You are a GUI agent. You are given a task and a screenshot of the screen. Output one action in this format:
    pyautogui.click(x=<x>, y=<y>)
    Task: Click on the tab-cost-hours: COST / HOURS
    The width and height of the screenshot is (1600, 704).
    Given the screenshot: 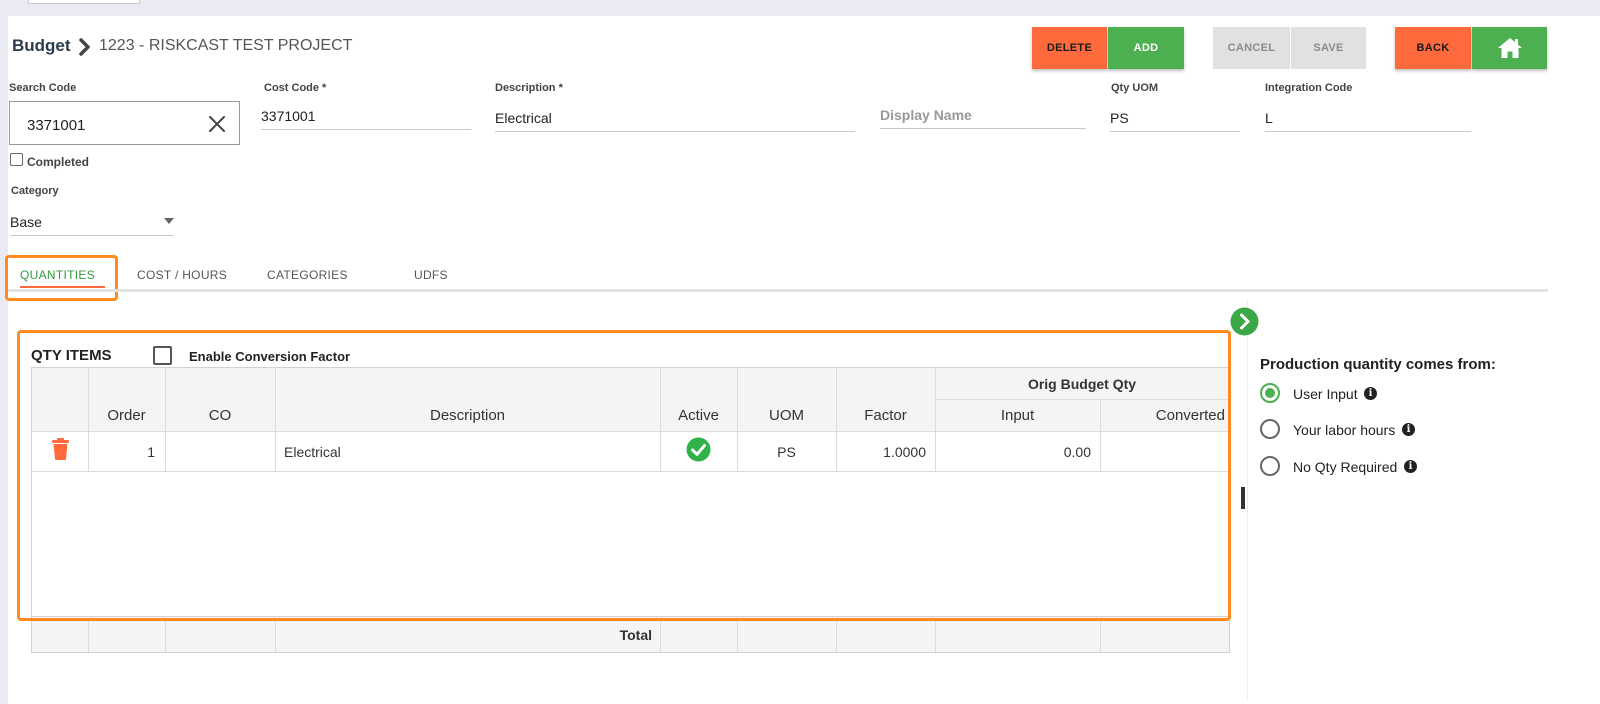 What is the action you would take?
    pyautogui.click(x=182, y=275)
    